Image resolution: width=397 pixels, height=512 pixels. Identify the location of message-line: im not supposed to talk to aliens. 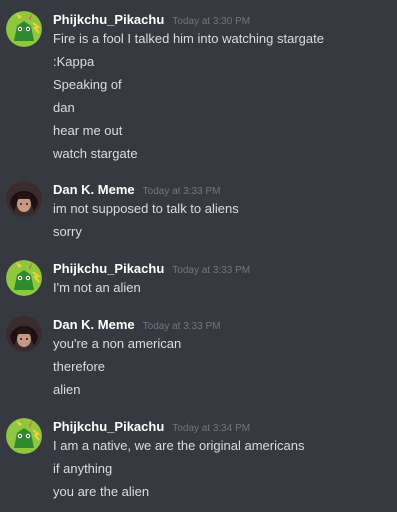
(146, 208).